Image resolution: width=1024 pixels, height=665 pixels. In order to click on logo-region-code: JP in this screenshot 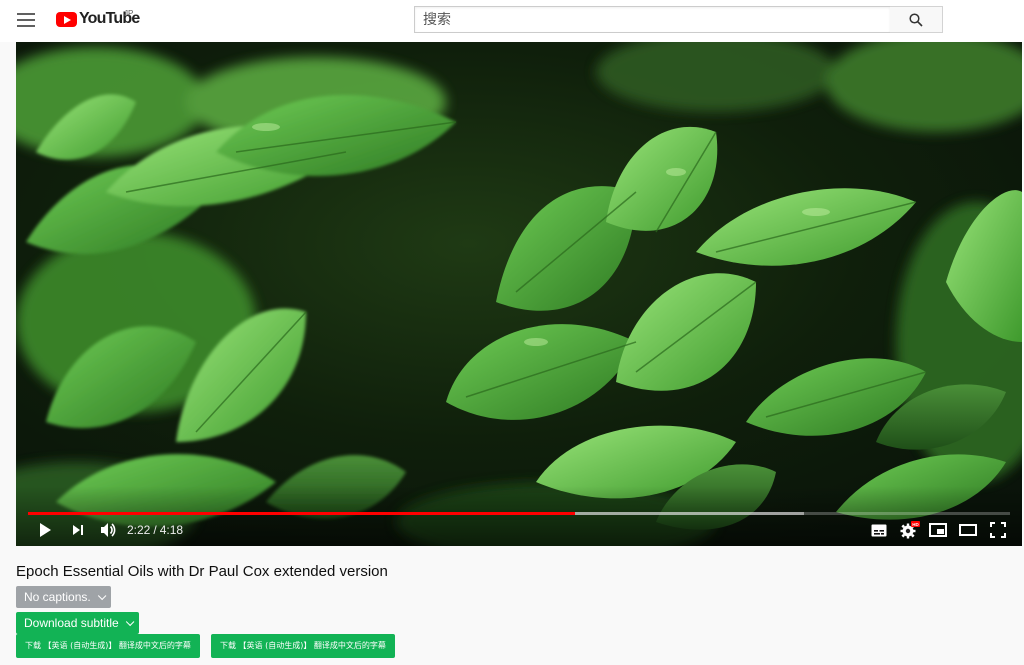, I will do `click(129, 13)`.